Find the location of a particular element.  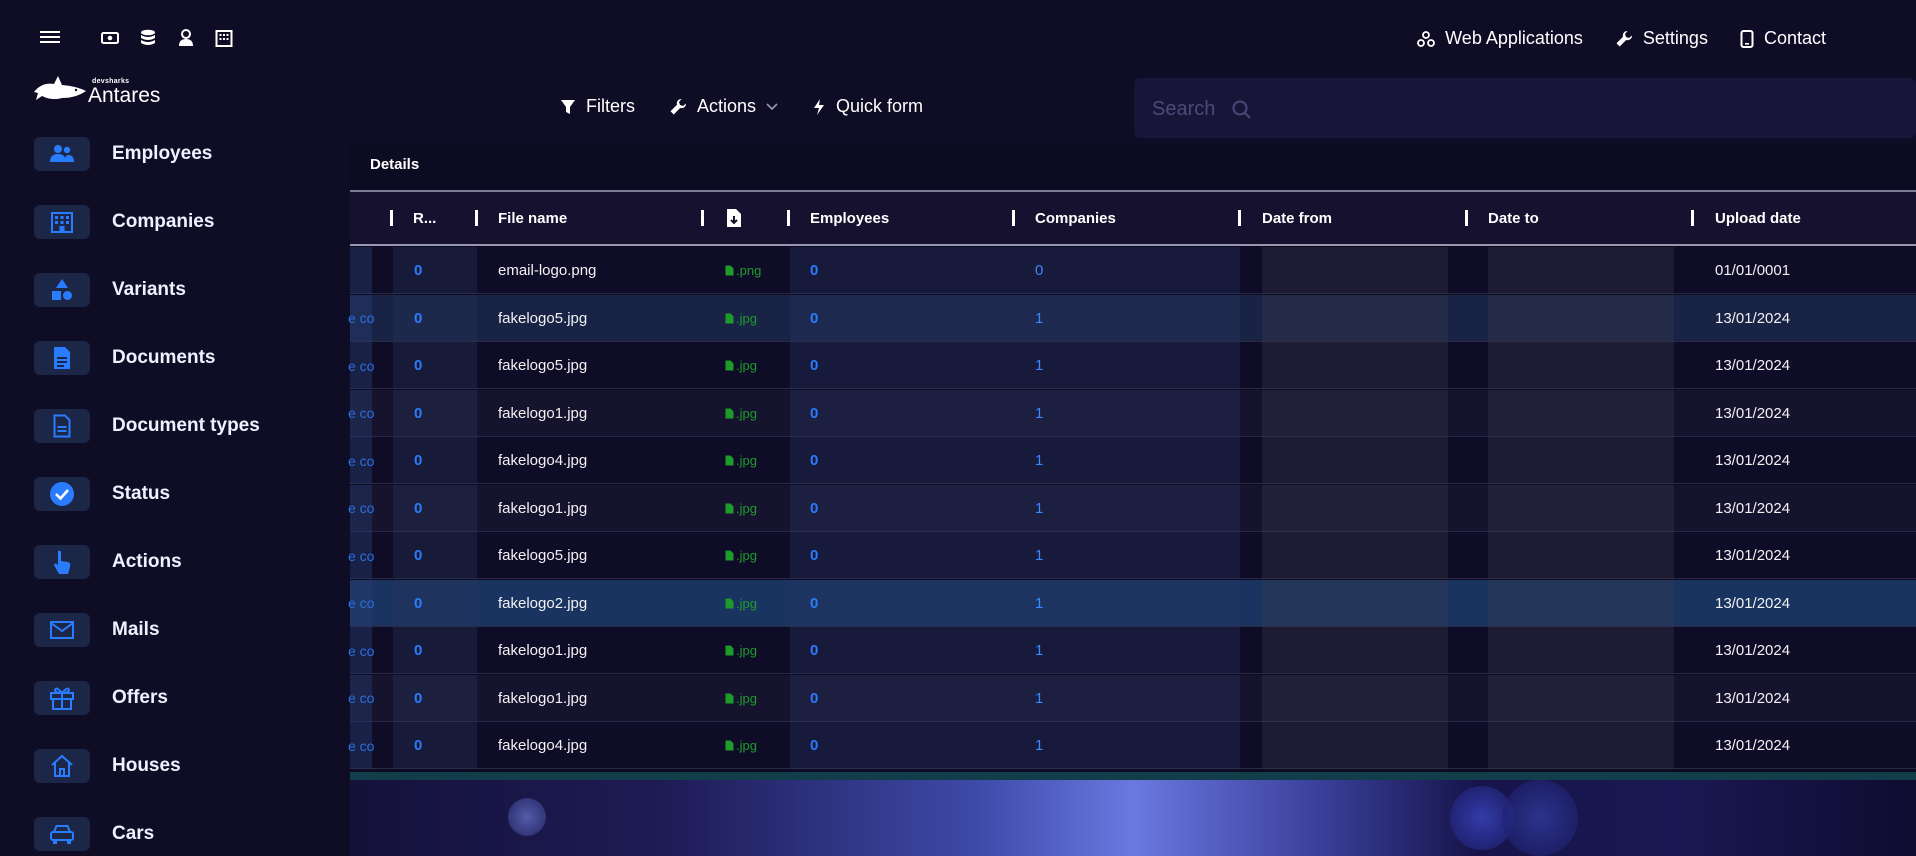

hamburger-menu-icon is located at coordinates (50, 38).